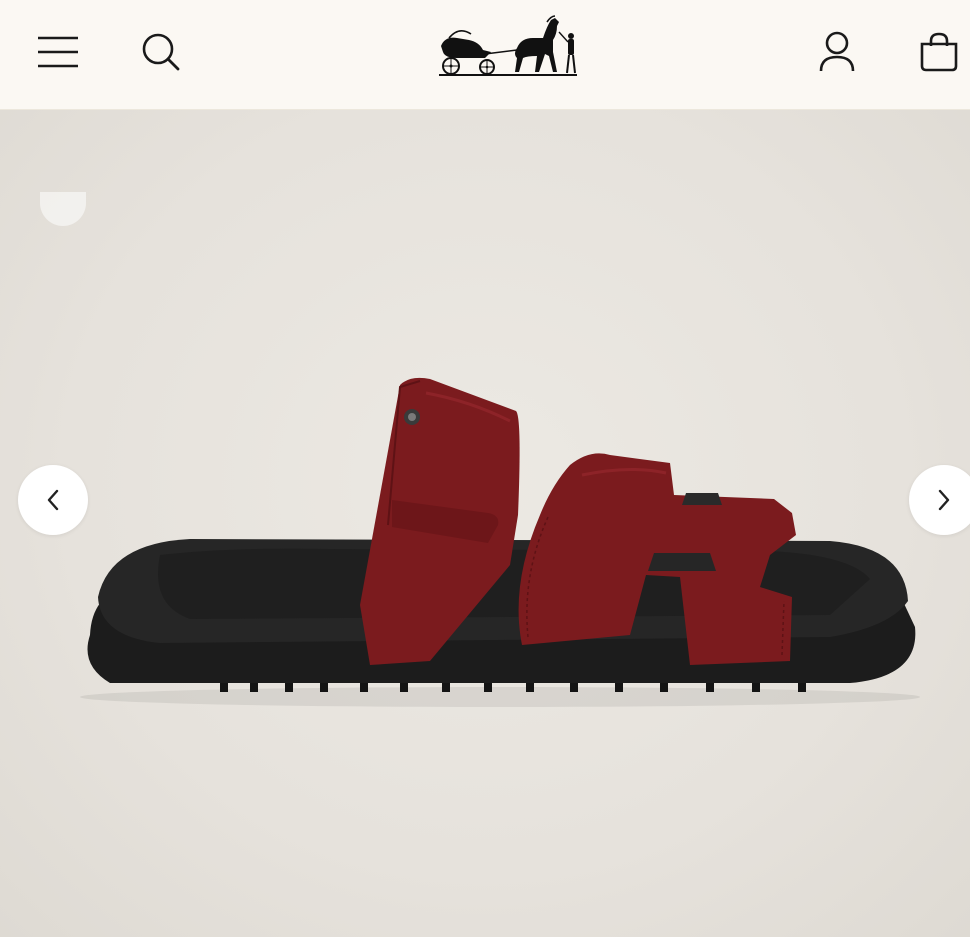  I want to click on account-button, so click(837, 52).